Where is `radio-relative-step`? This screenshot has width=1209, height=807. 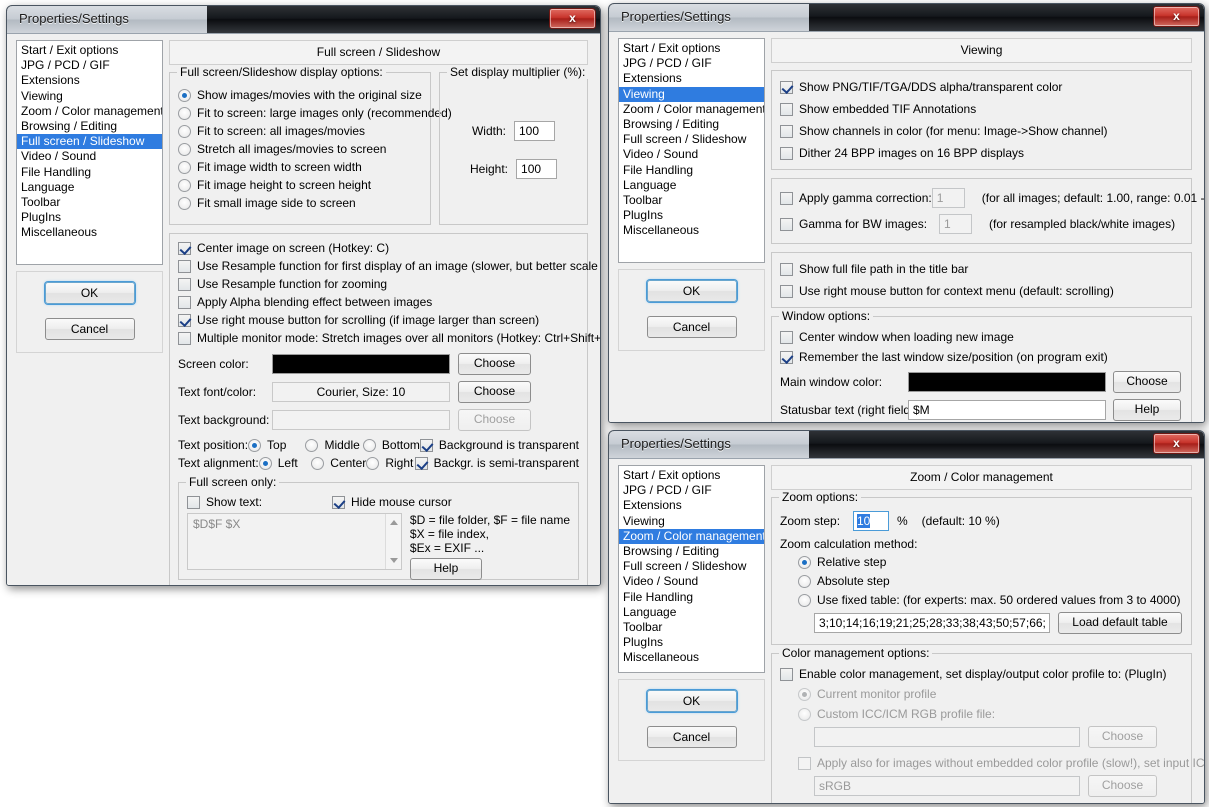
radio-relative-step is located at coordinates (804, 562).